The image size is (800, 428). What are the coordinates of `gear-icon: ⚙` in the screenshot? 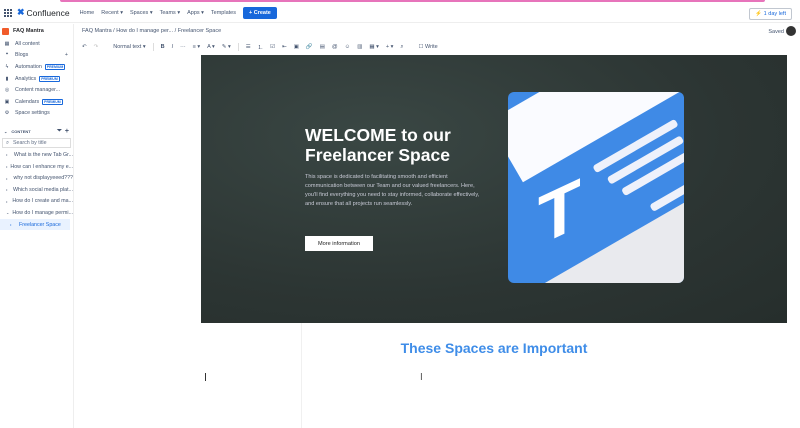 It's located at (7, 113).